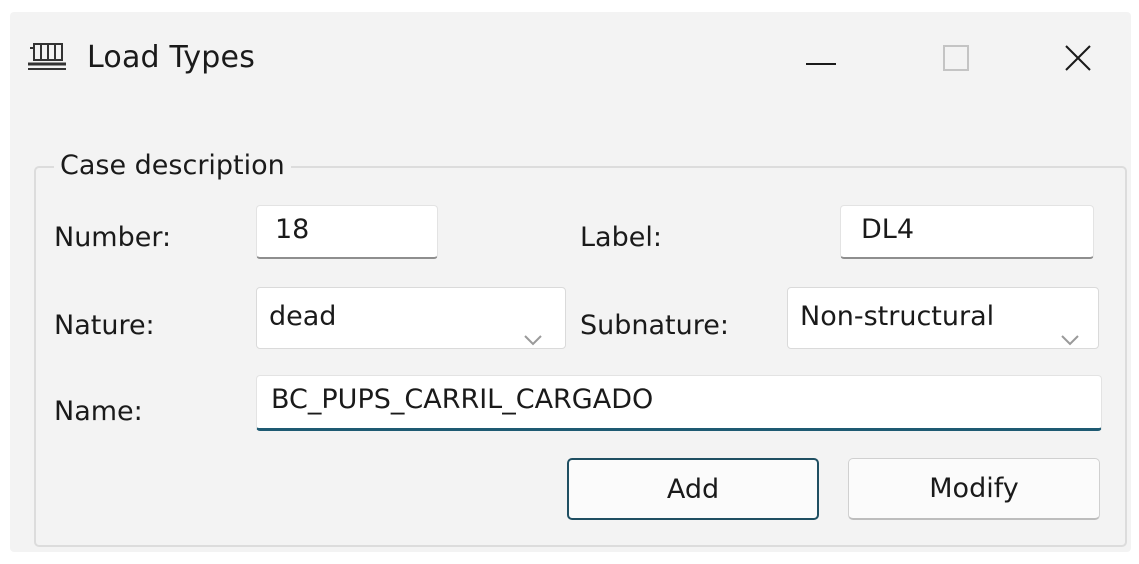 The height and width of the screenshot is (564, 1139). What do you see at coordinates (303, 316) in the screenshot?
I see `nature-selected-value: dead` at bounding box center [303, 316].